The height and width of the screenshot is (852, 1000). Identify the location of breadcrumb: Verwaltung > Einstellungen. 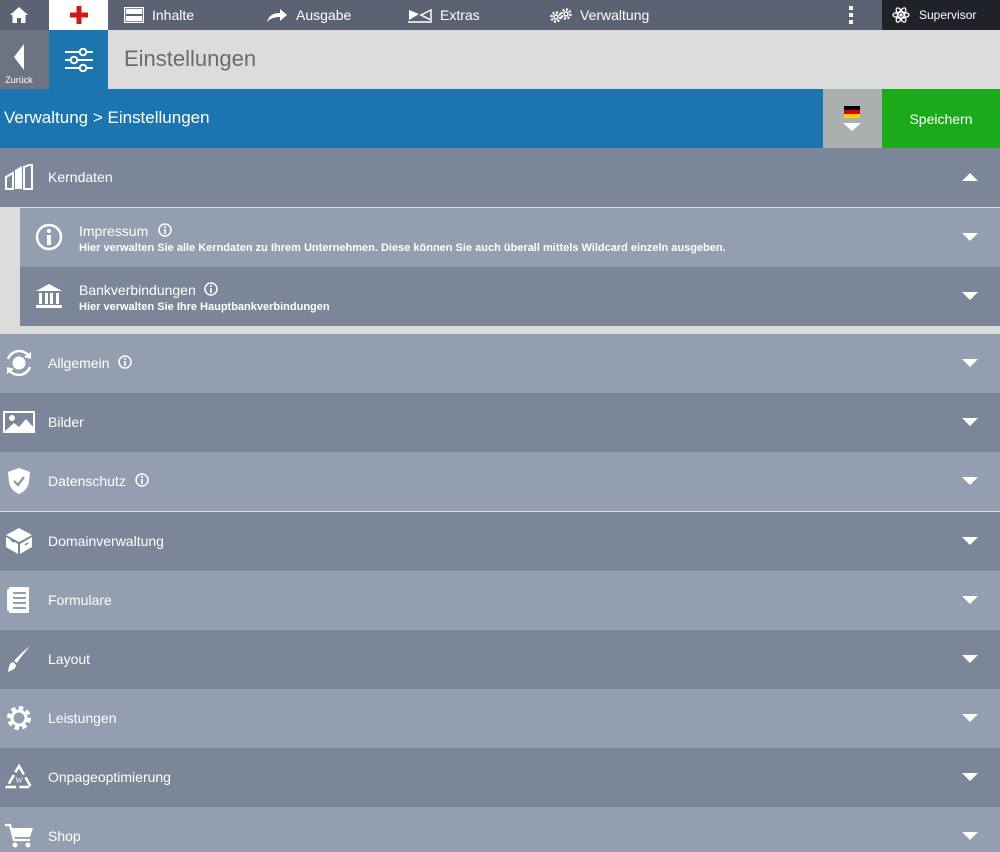
(107, 117).